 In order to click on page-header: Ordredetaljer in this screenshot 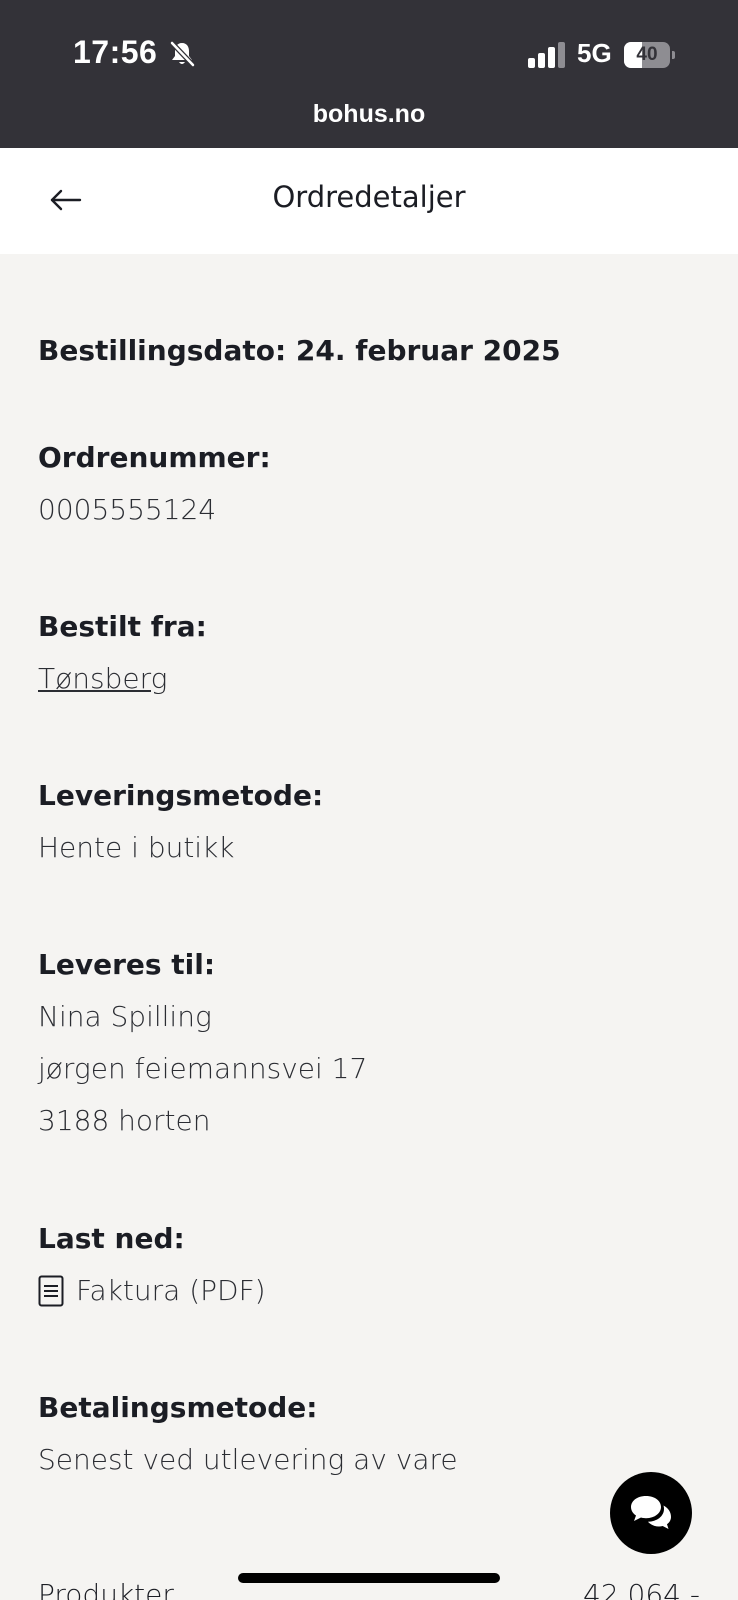, I will do `click(369, 201)`.